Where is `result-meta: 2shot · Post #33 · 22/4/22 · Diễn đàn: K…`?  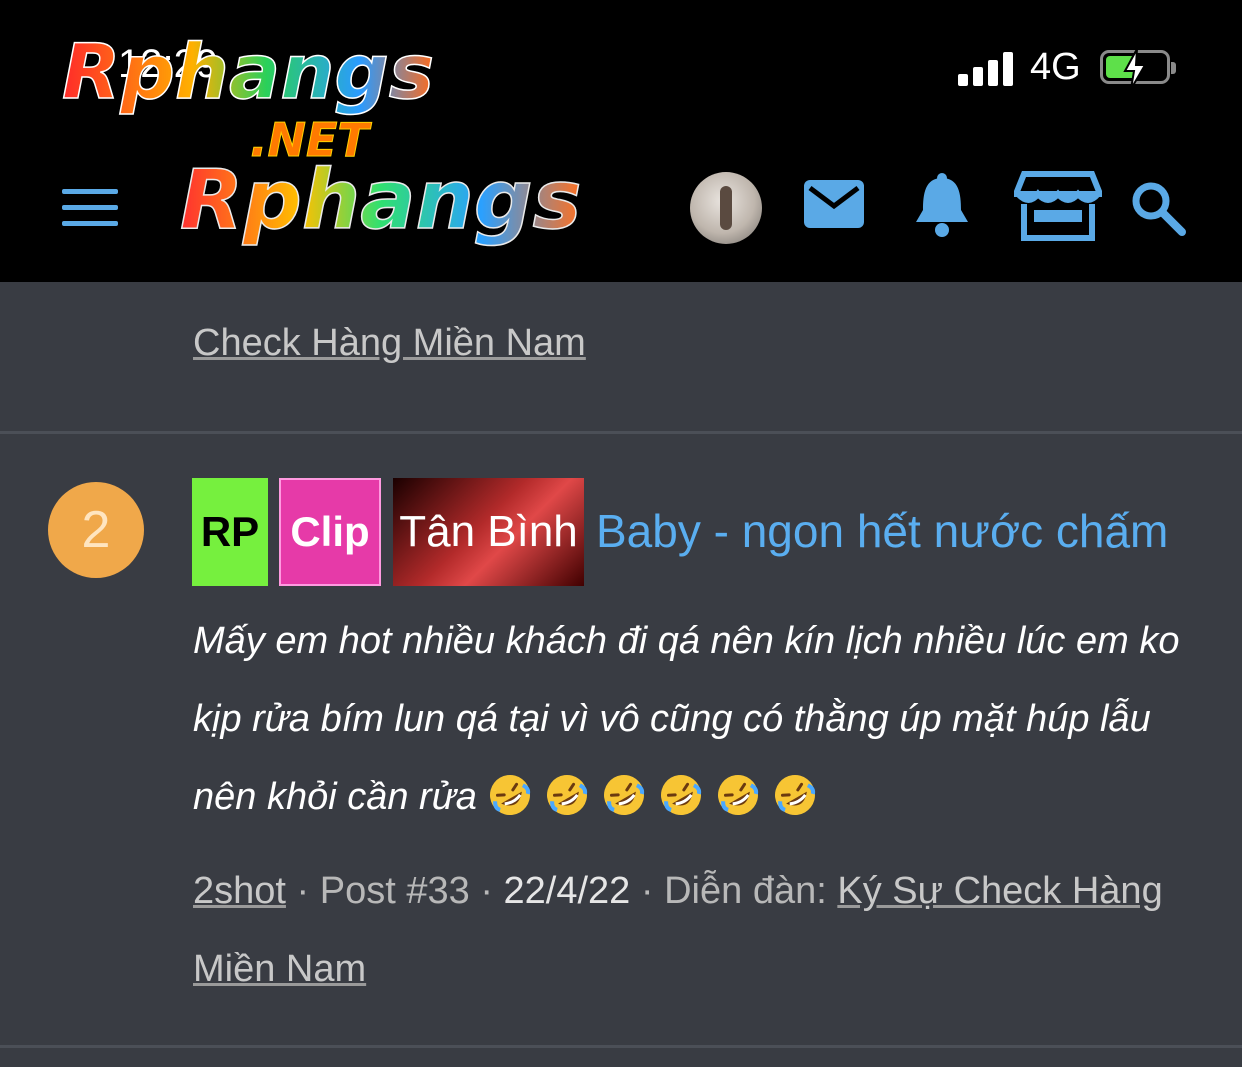
result-meta: 2shot · Post #33 · 22/4/22 · Diễn đàn: K… is located at coordinates (693, 930).